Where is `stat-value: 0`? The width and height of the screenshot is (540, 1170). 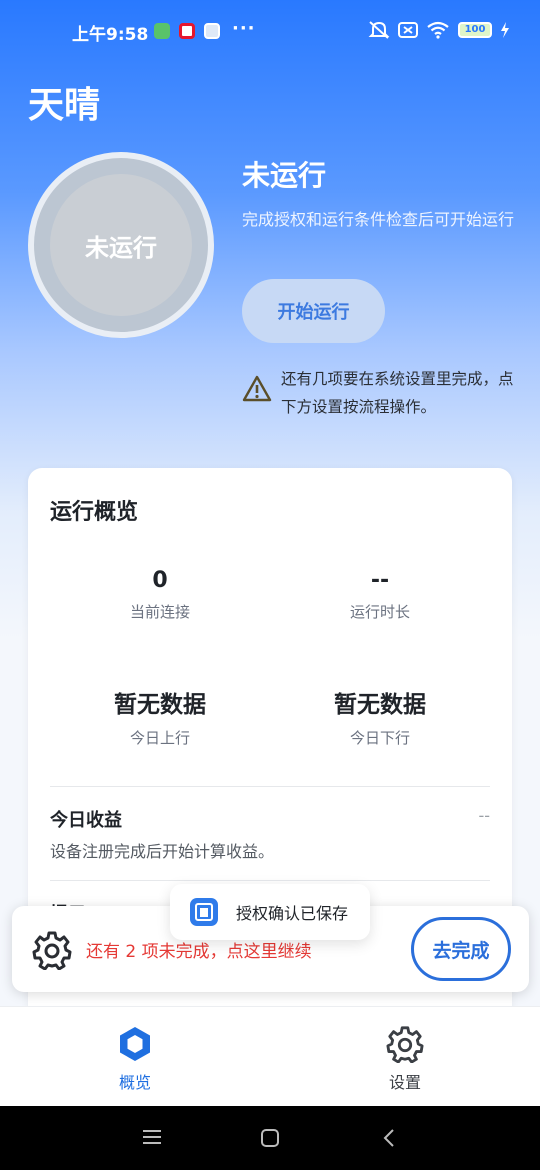
stat-value: 0 is located at coordinates (160, 580).